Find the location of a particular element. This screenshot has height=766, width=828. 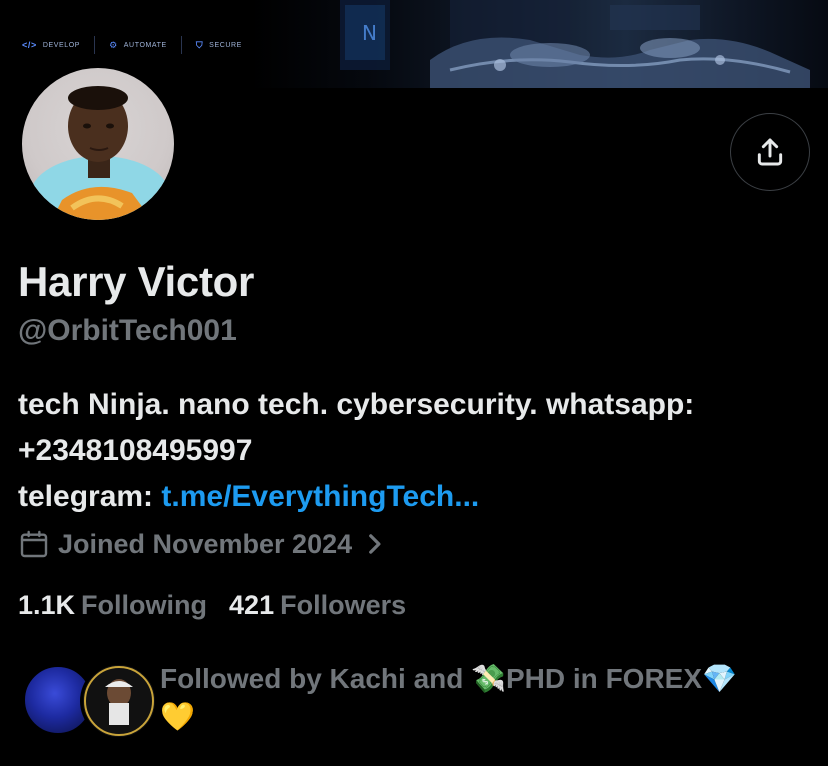

joined-date: Joined November 2024 is located at coordinates (201, 544).